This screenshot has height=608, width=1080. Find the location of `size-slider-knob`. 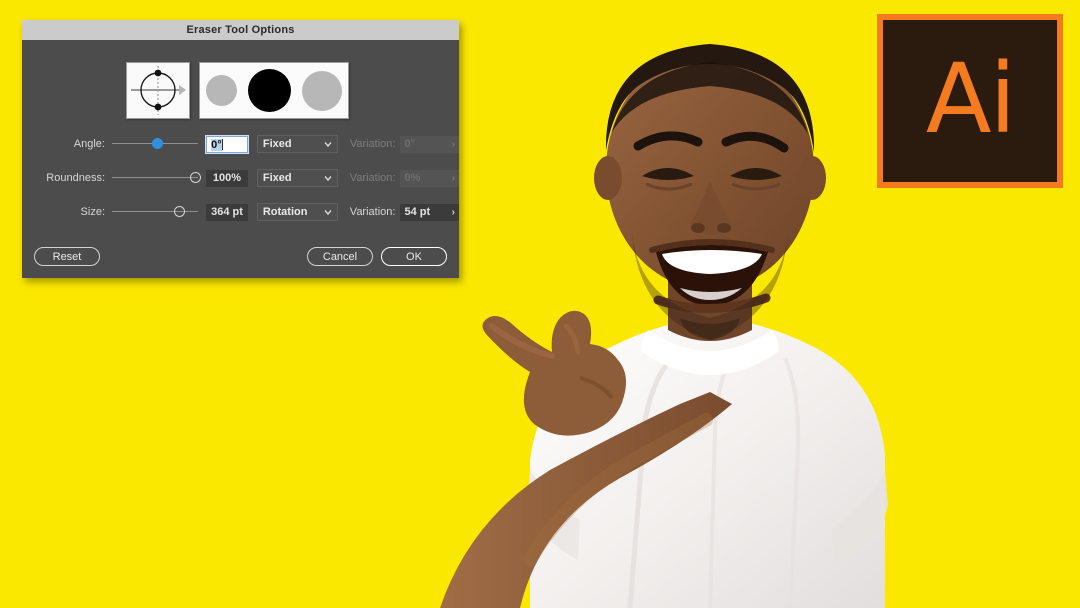

size-slider-knob is located at coordinates (180, 211).